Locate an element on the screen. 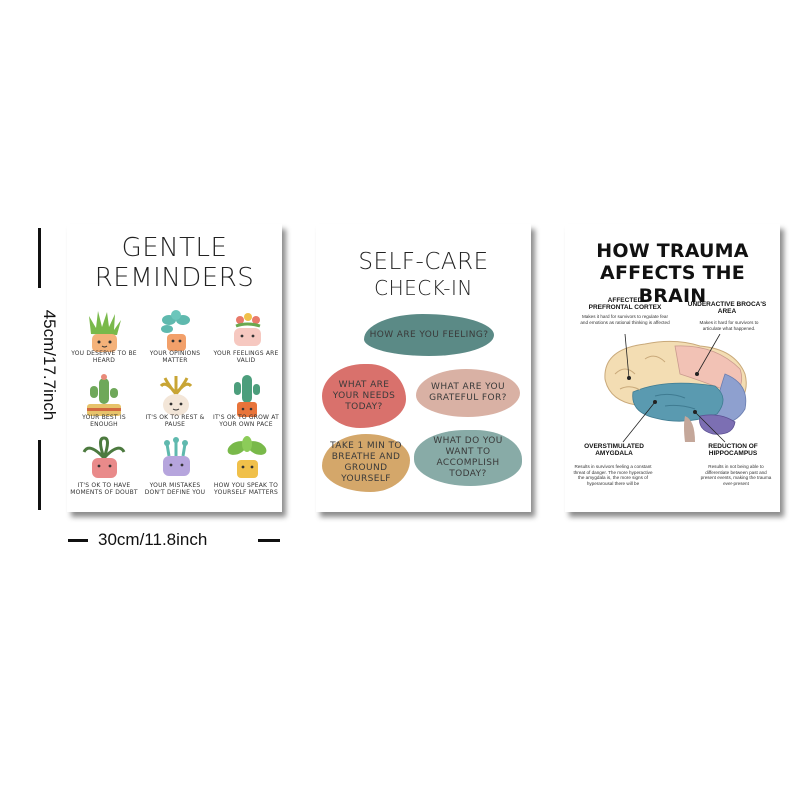 The width and height of the screenshot is (800, 800). large-leaf-plant-icon is located at coordinates (247, 457).